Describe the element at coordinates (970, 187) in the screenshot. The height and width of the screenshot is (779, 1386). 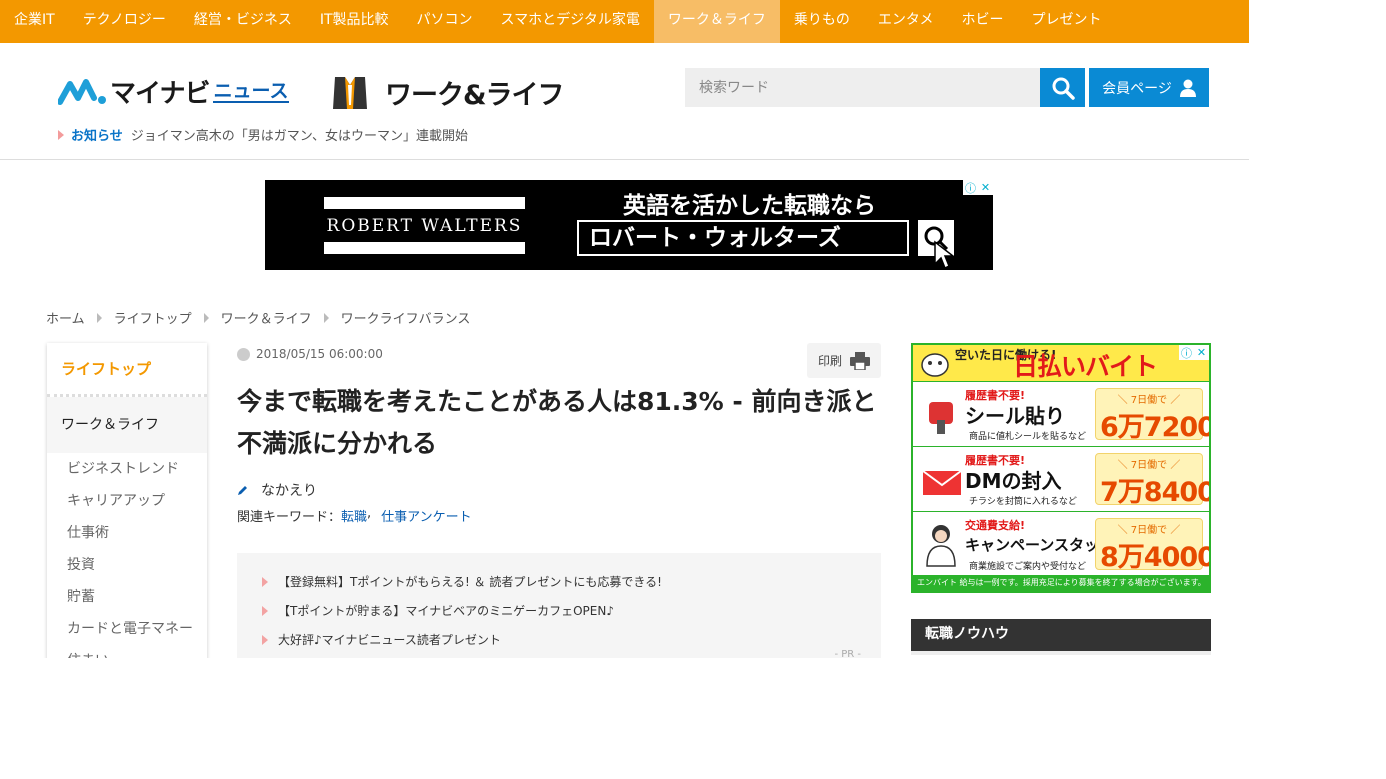
I see `ad-info-icon: ⓘ` at that location.